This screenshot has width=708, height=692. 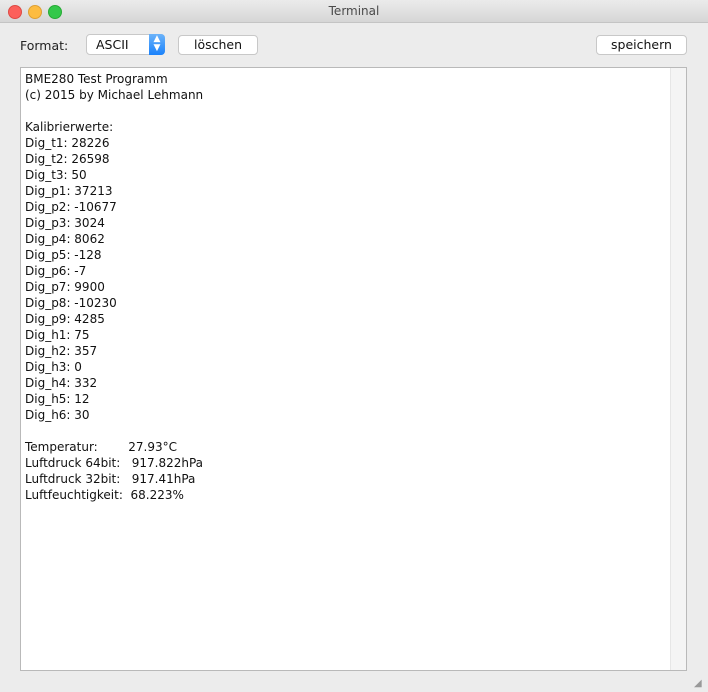 I want to click on output-line: Dig_t1: 28226, so click(x=67, y=143).